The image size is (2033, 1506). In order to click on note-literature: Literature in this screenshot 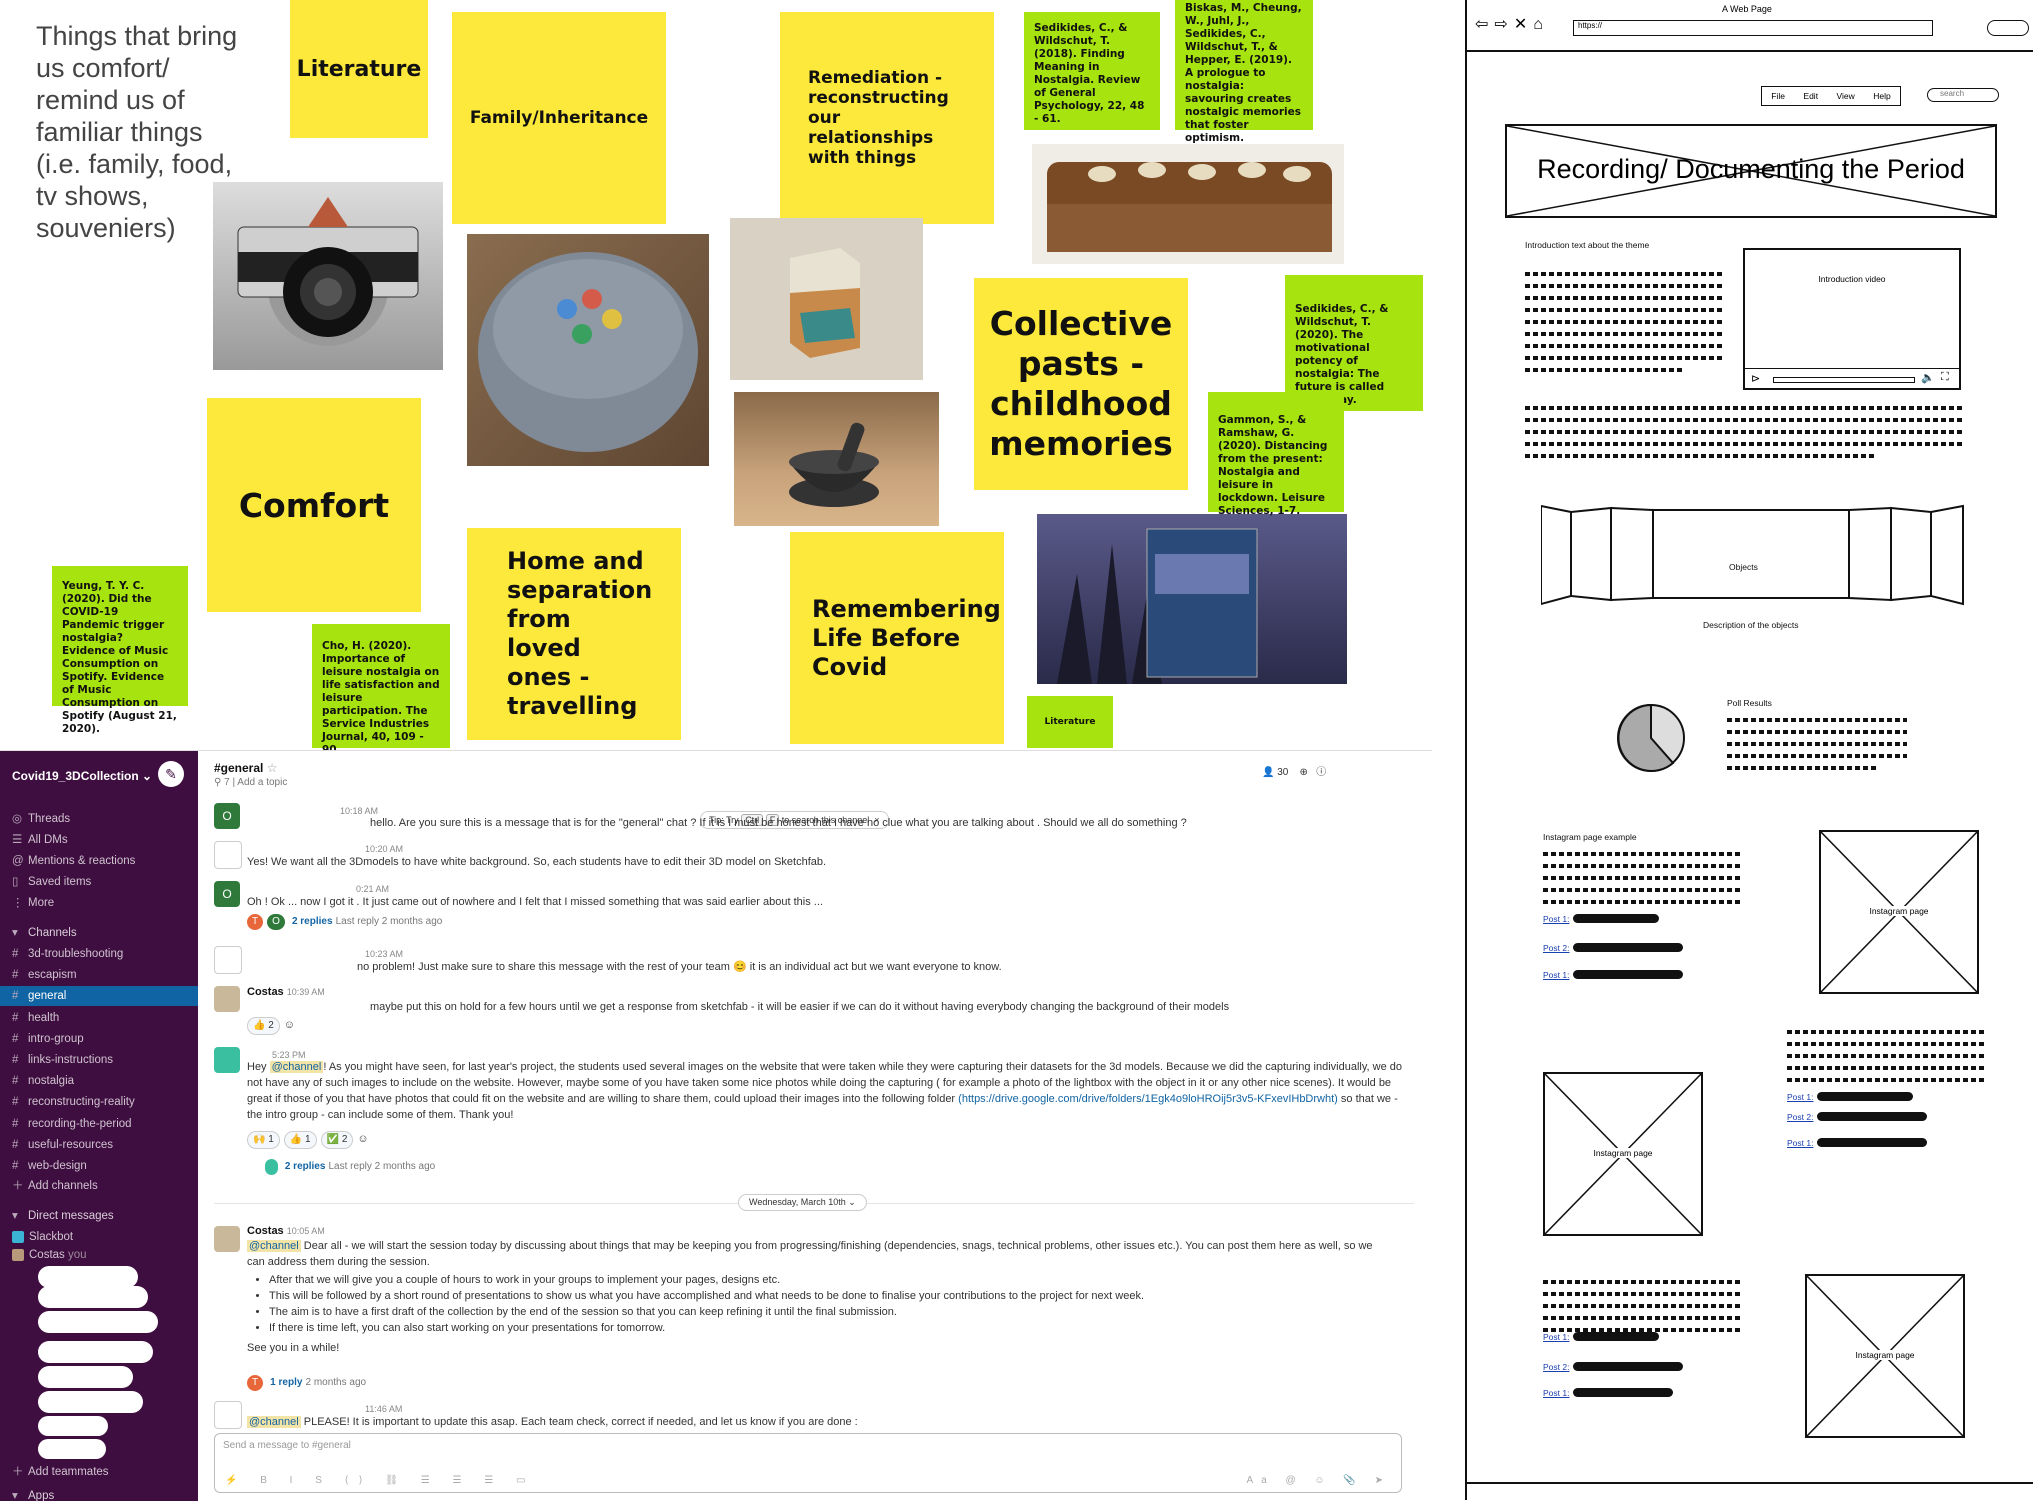, I will do `click(359, 69)`.